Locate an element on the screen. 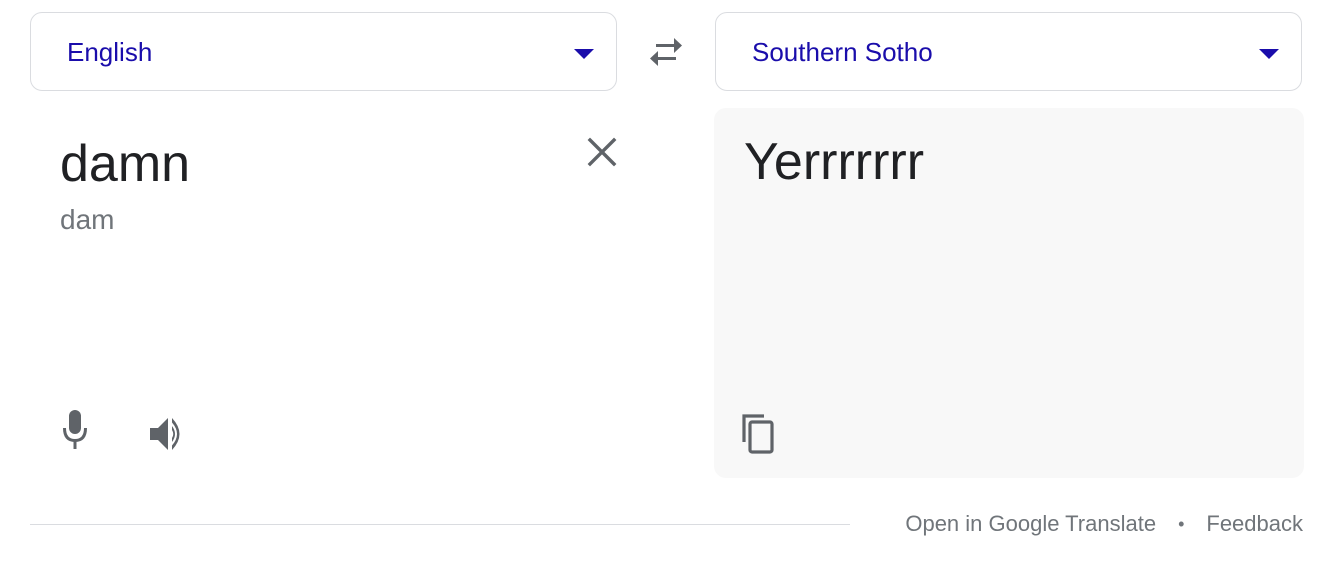 This screenshot has height=567, width=1341. swap-arrows-icon is located at coordinates (666, 52).